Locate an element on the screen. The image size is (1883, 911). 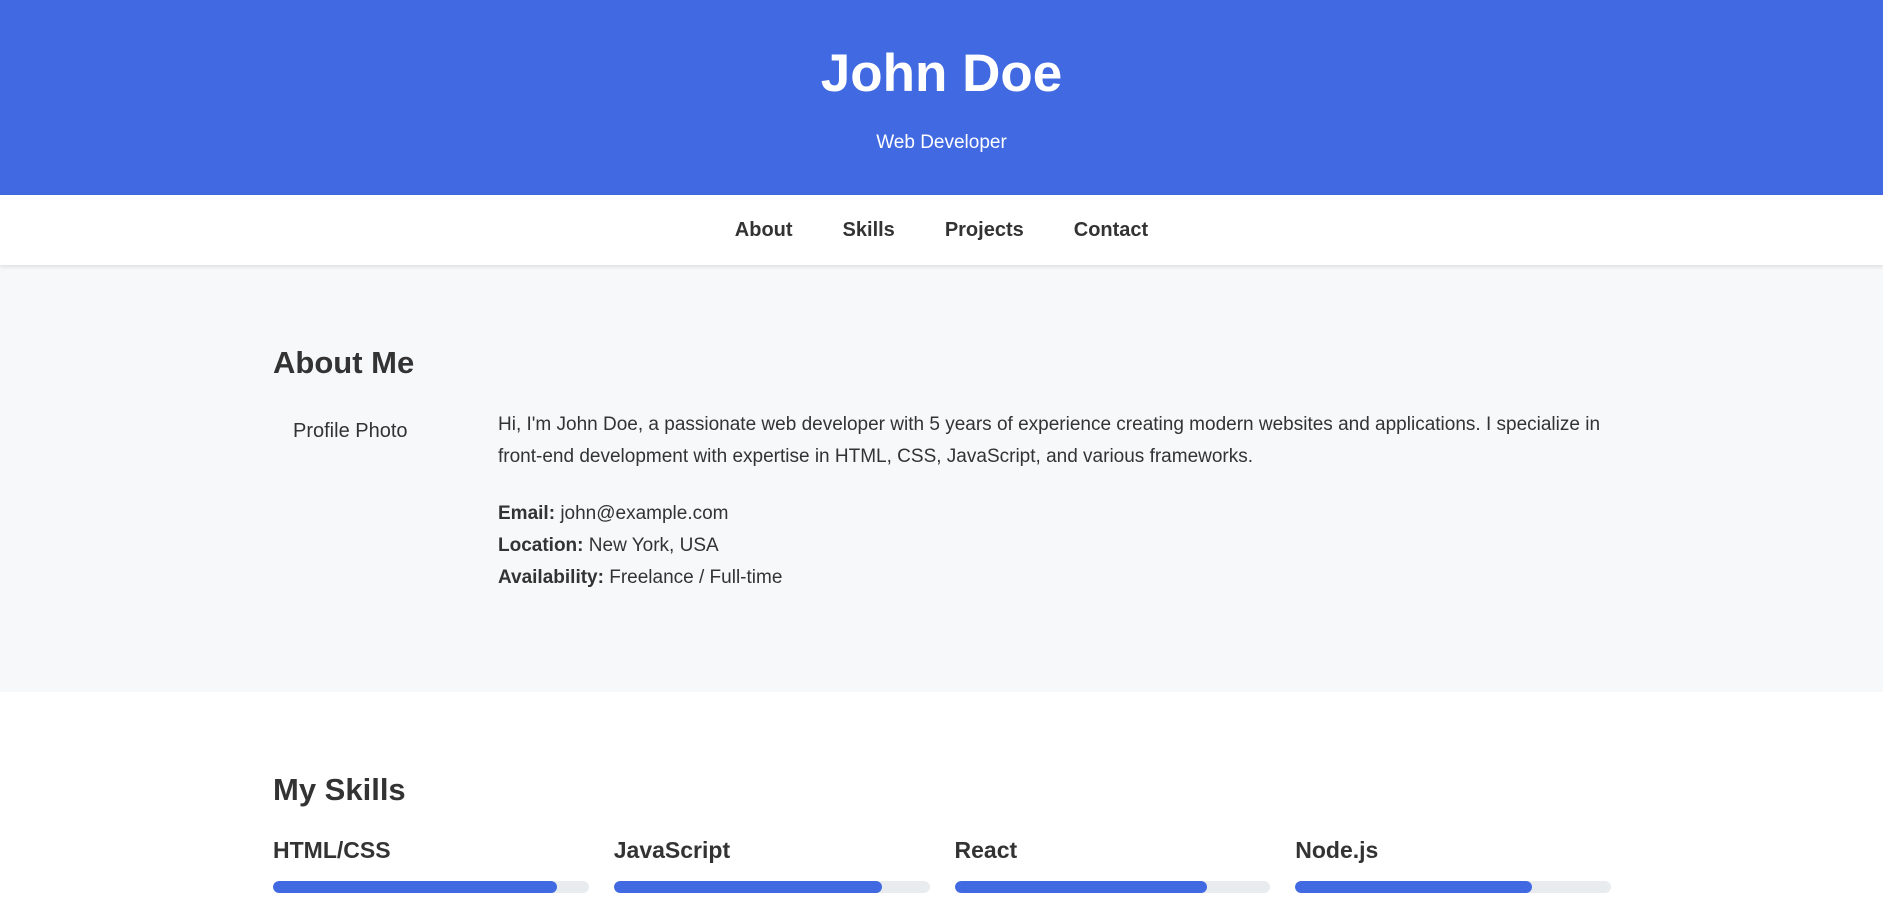
skill-card: JavaScript is located at coordinates (771, 865).